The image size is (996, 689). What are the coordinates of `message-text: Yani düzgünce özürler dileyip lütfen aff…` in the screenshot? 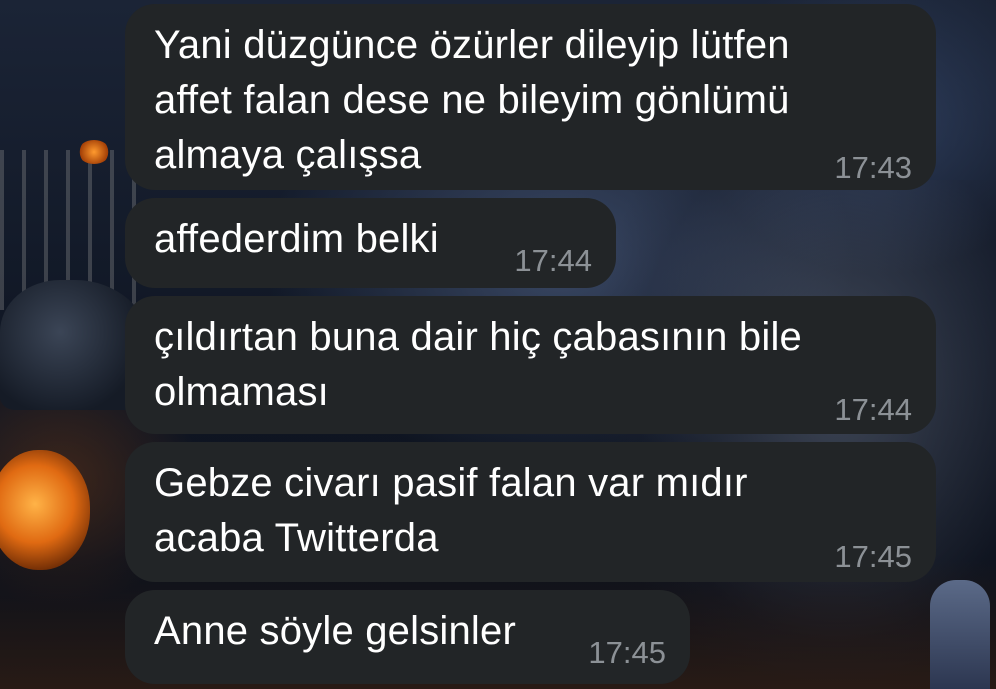 It's located at (472, 100).